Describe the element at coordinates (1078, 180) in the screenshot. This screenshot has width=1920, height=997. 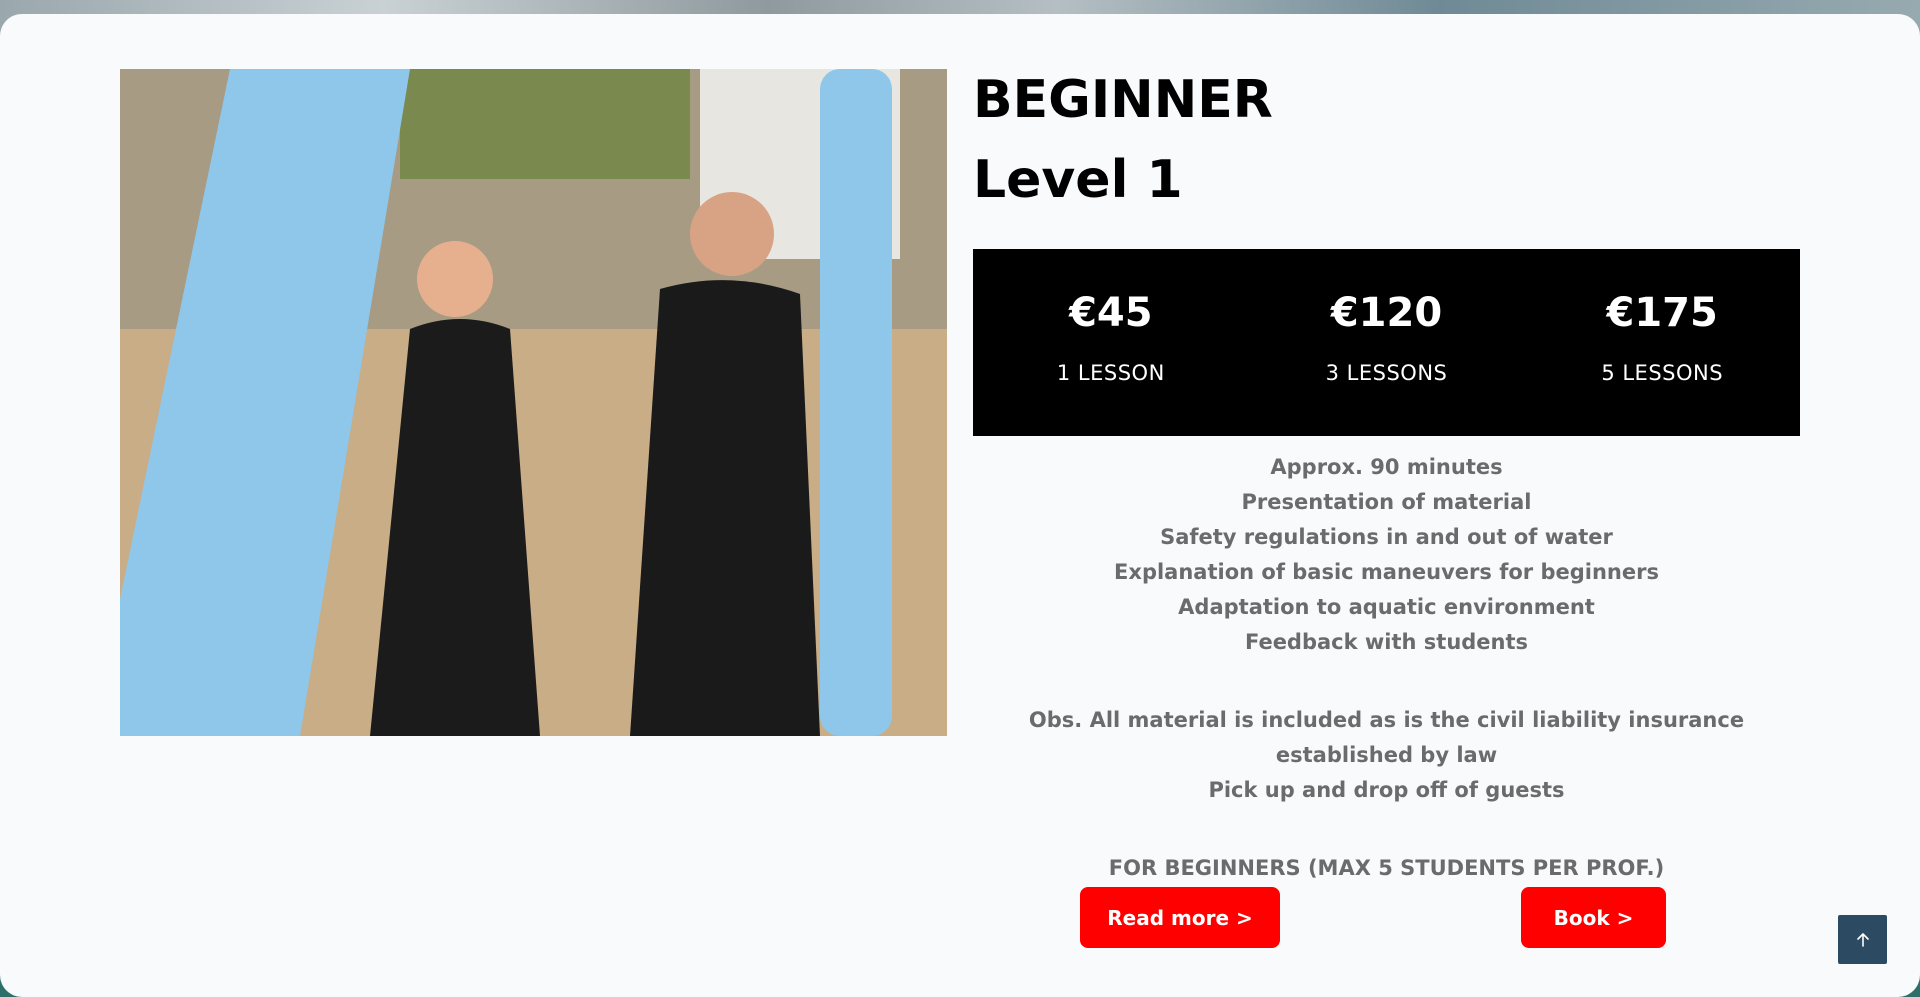
I see `level-subtitle: Level 1` at that location.